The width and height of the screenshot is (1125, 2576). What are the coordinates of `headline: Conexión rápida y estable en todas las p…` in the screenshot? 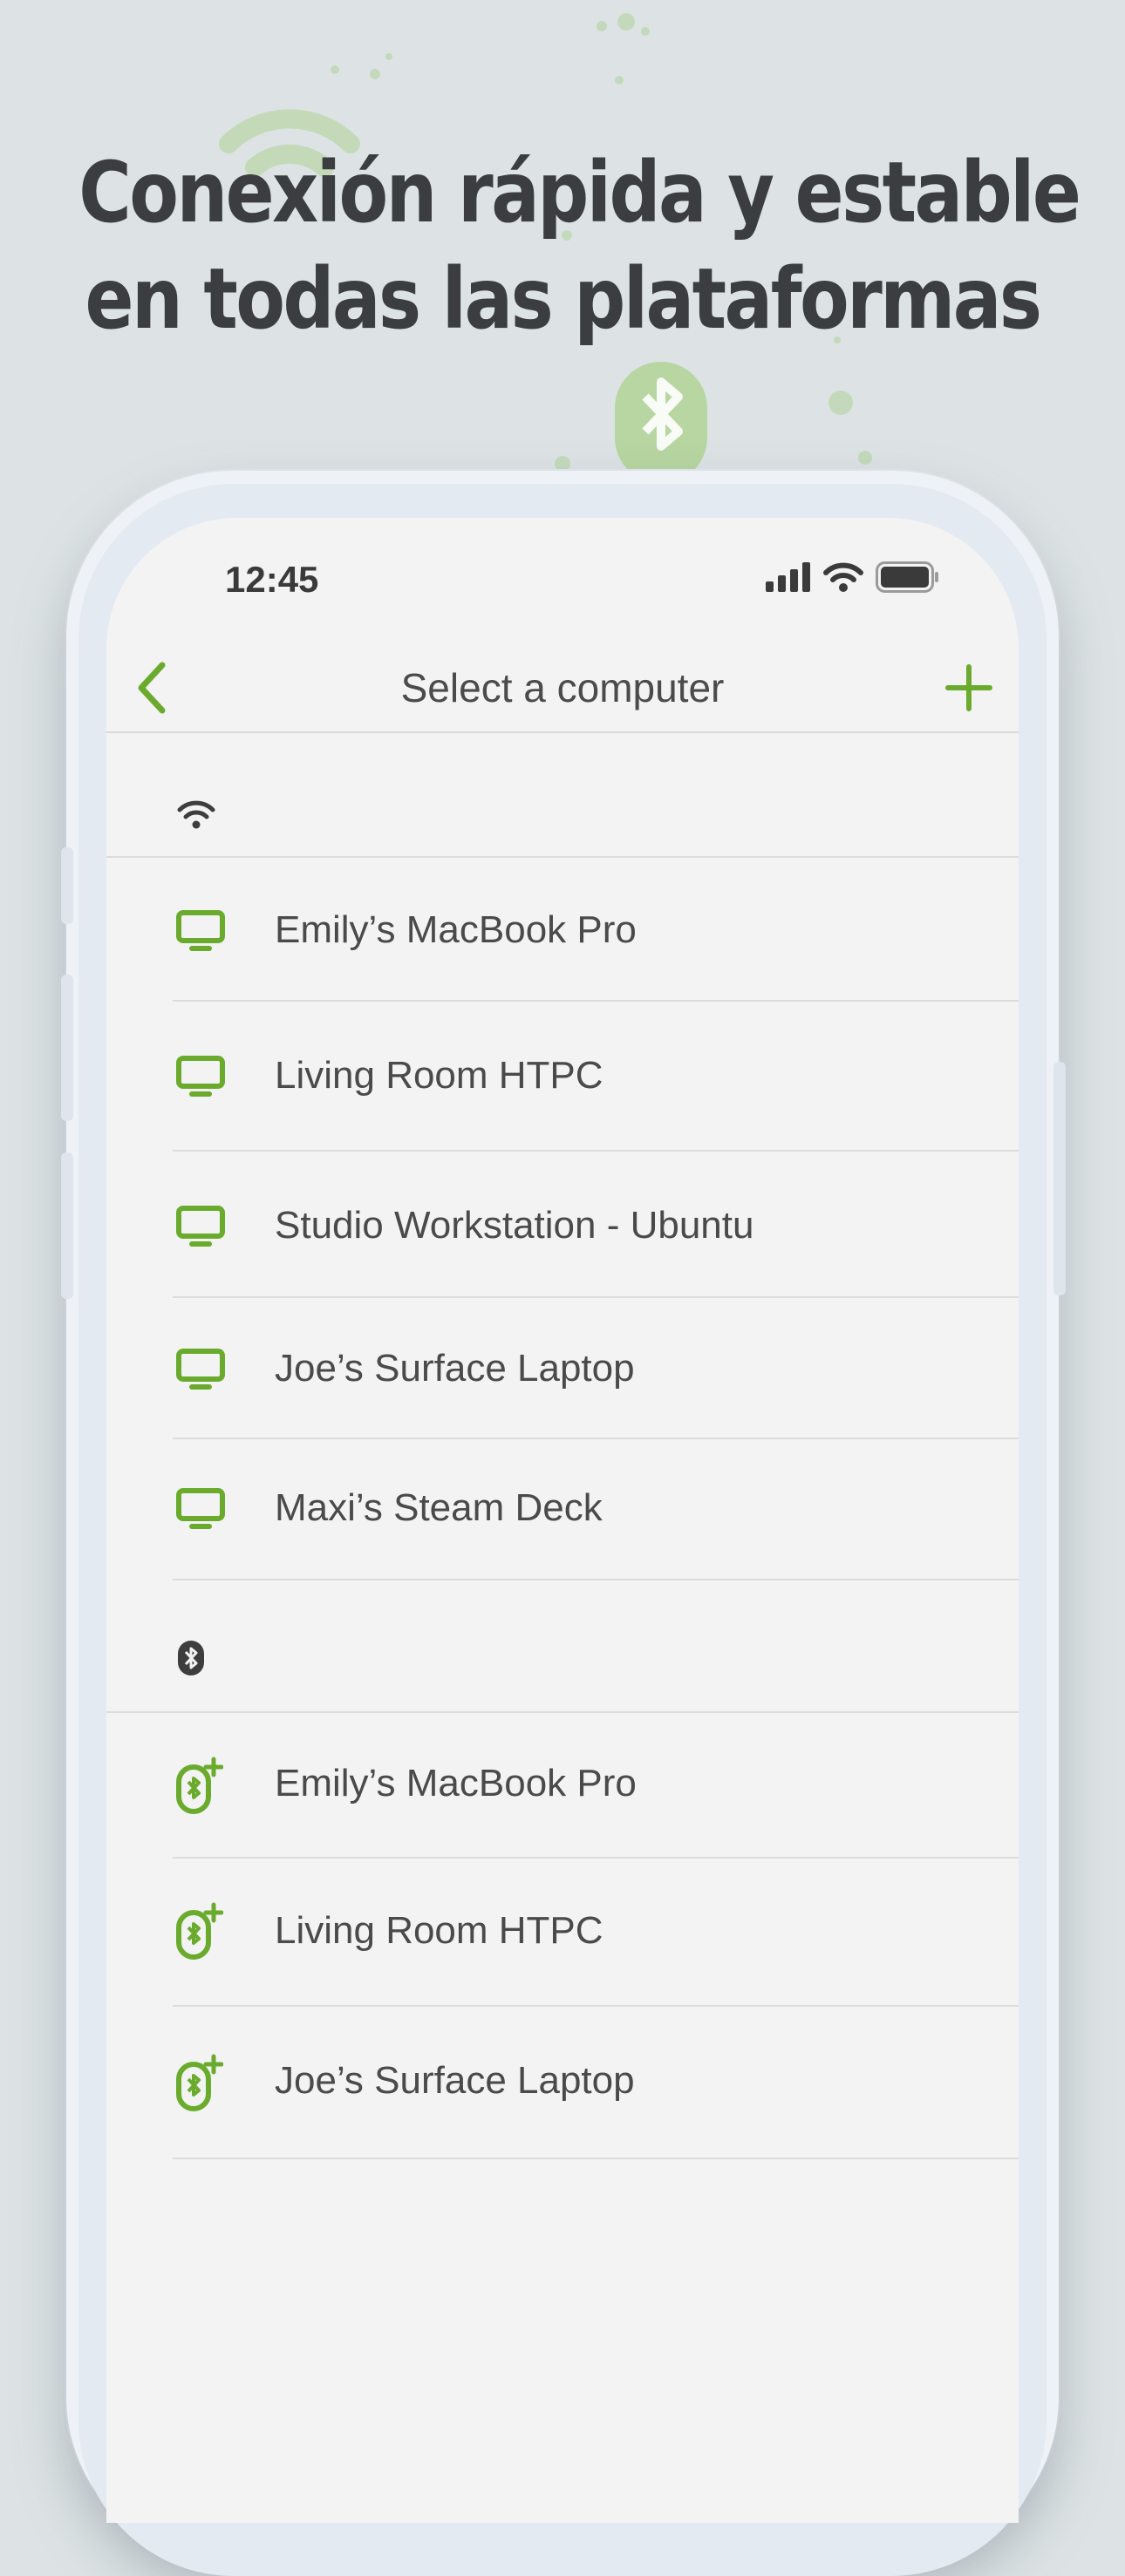 It's located at (579, 245).